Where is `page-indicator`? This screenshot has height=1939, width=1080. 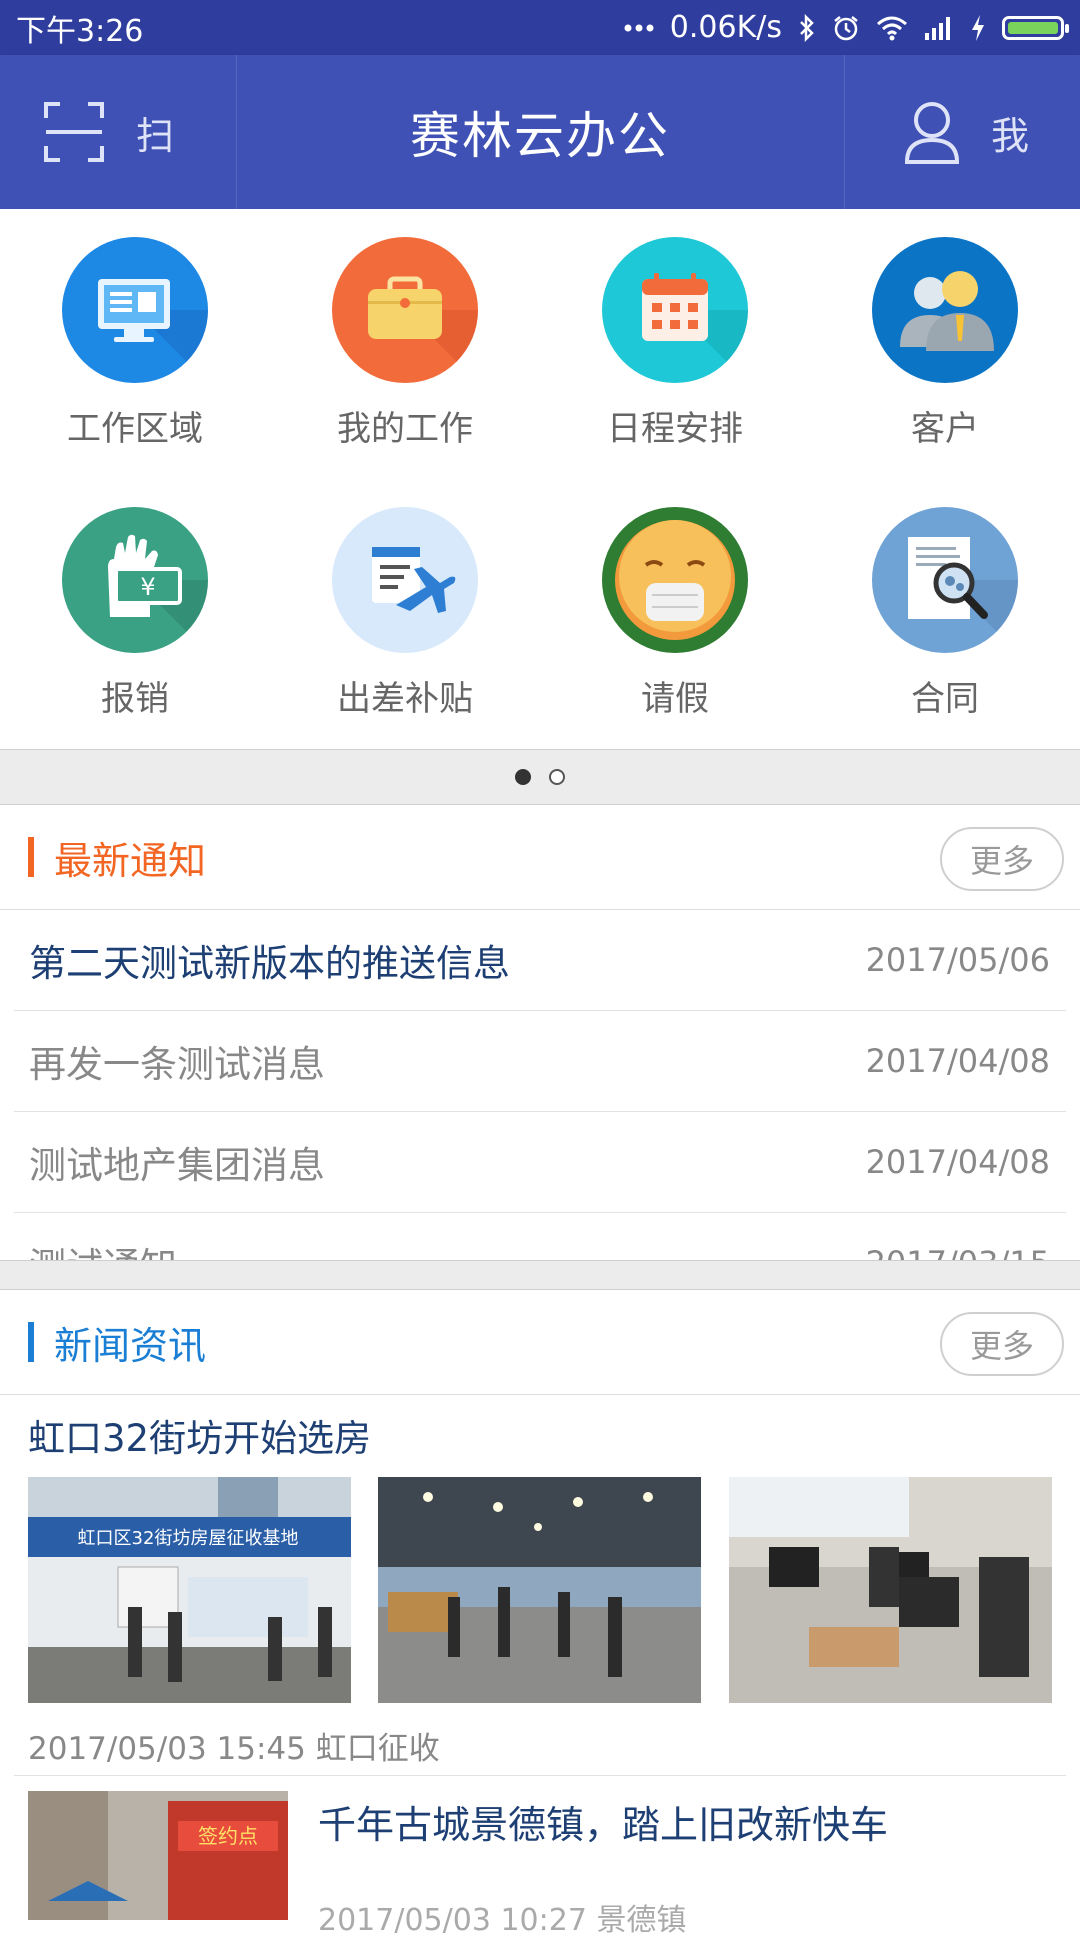
page-indicator is located at coordinates (540, 777).